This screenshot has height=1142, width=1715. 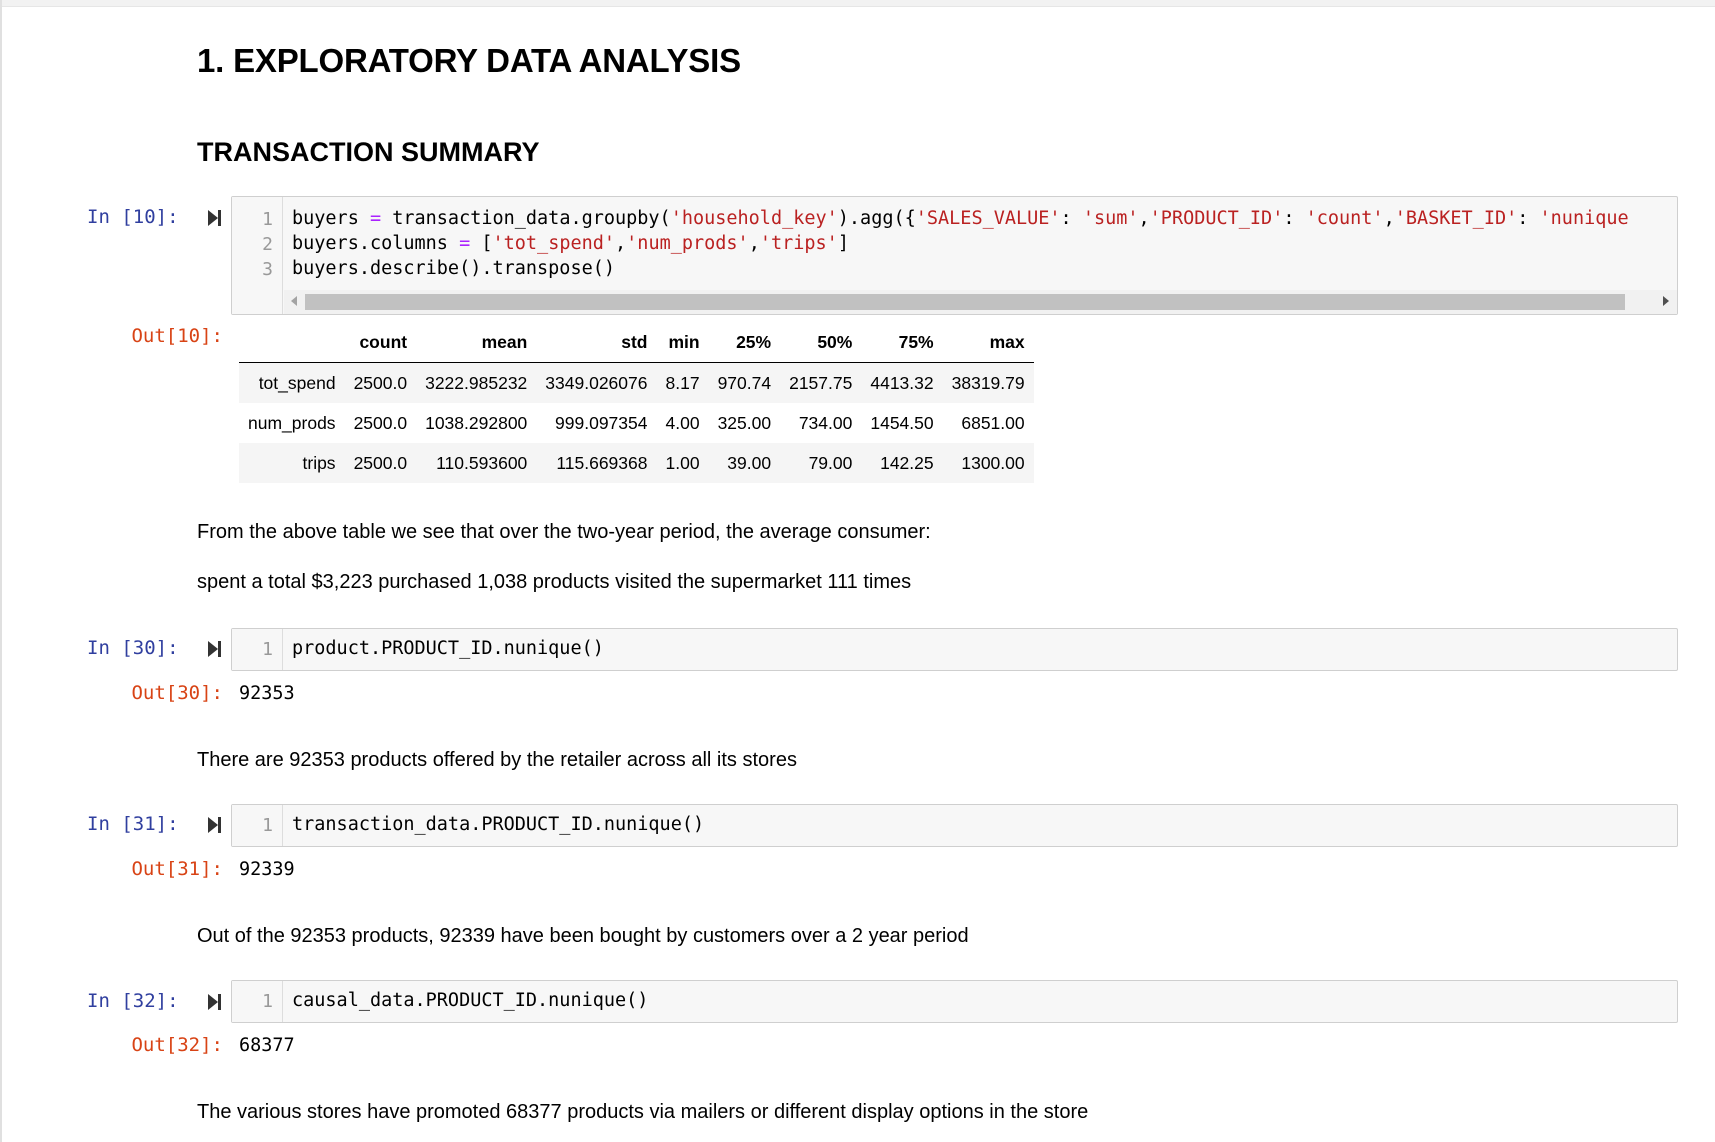 I want to click on code-cell-input: 1 causal_data.PRODUCT_ID.nunique(), so click(x=954, y=1001).